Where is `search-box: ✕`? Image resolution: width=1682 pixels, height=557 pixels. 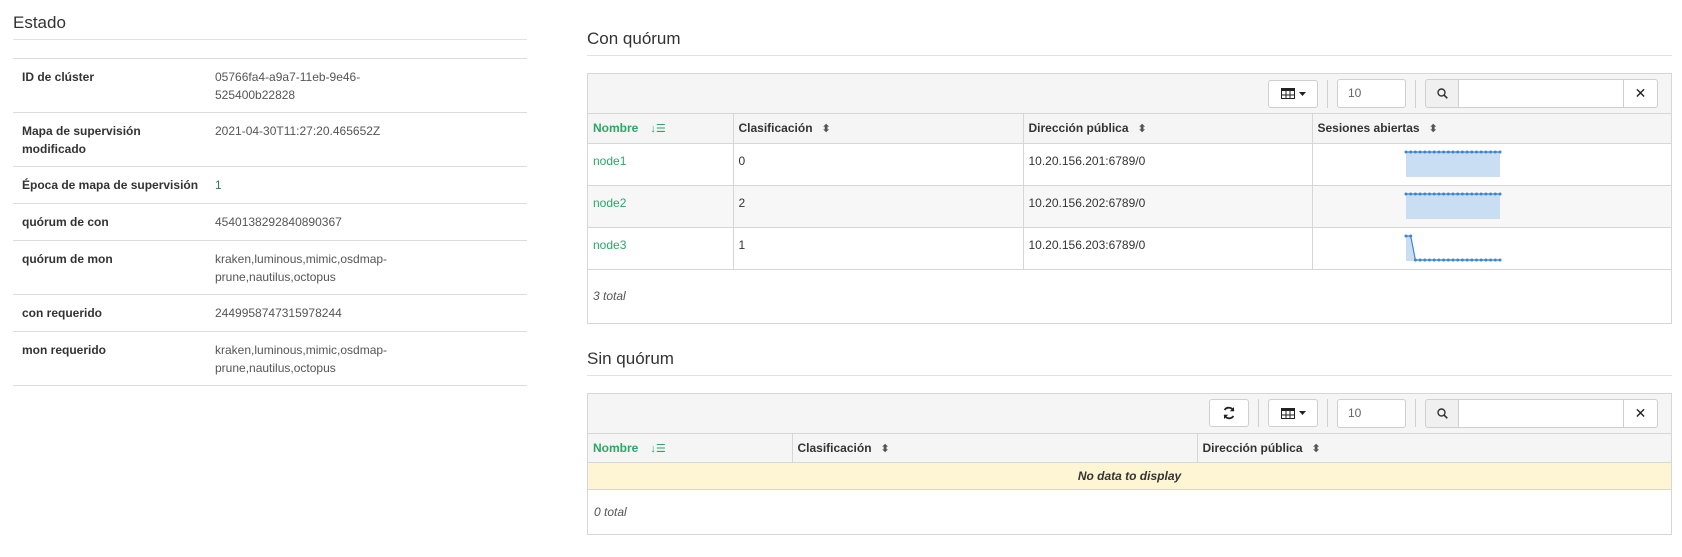
search-box: ✕ is located at coordinates (1541, 93).